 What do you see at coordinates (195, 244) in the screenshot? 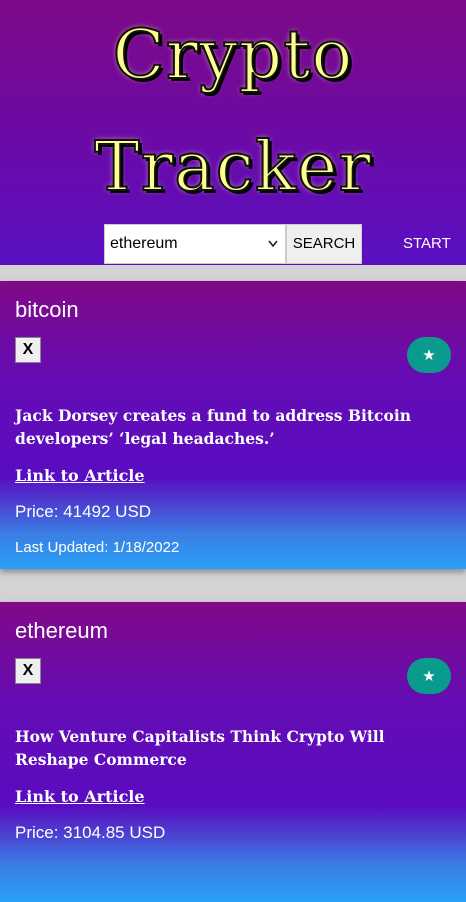
I see `coin-select: ethereum` at bounding box center [195, 244].